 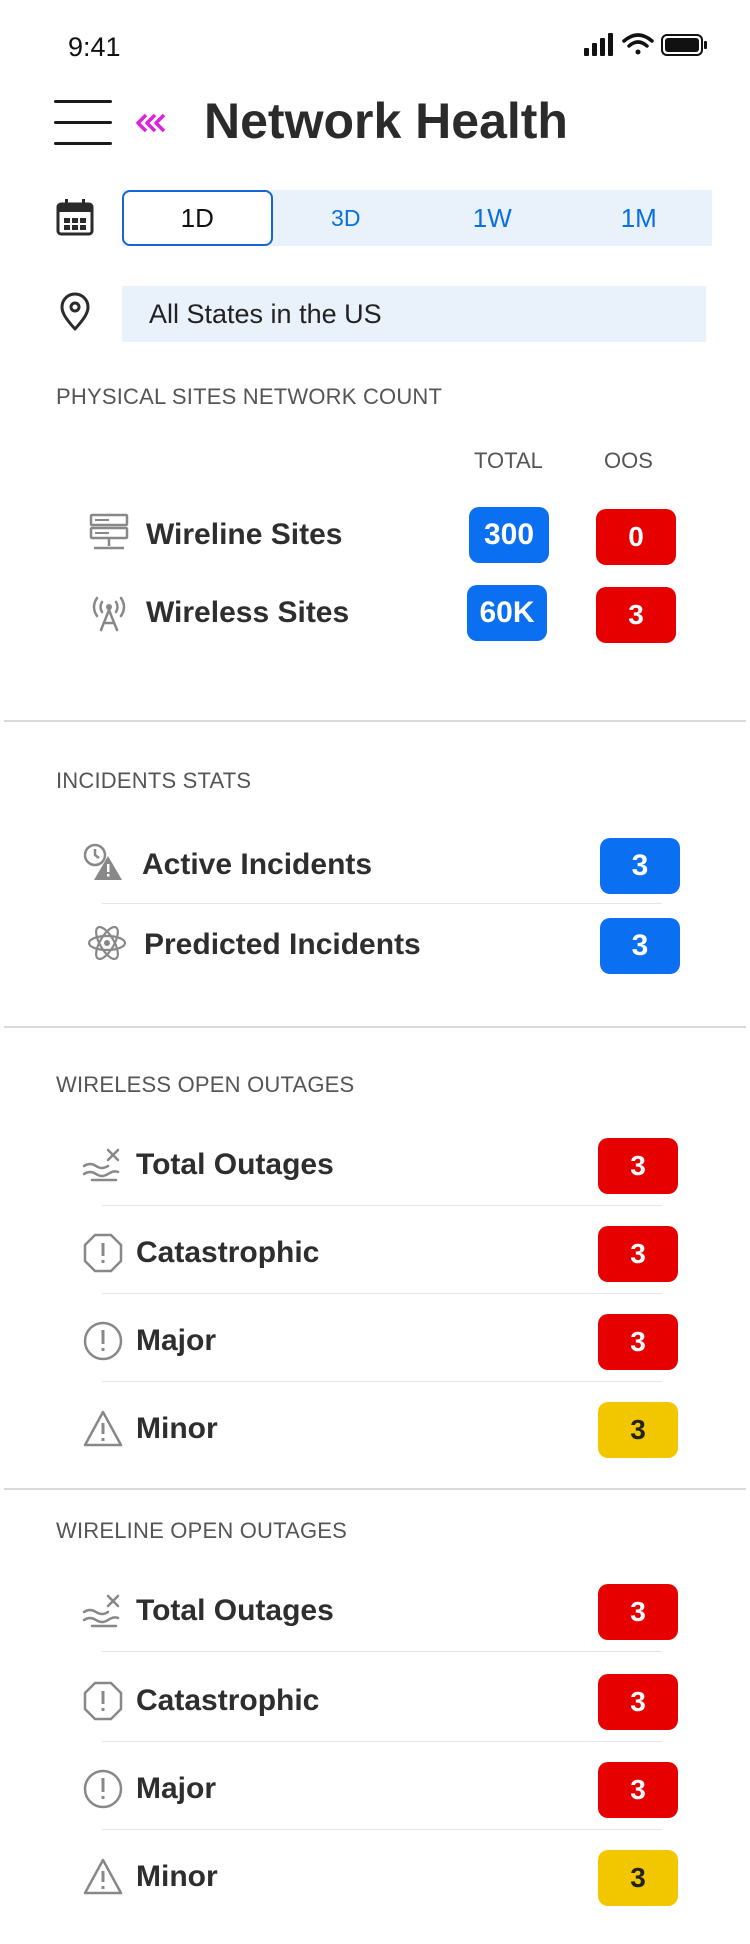 What do you see at coordinates (380, 1254) in the screenshot?
I see `wireless-outage-row-catastrophic: Catastrophic 3` at bounding box center [380, 1254].